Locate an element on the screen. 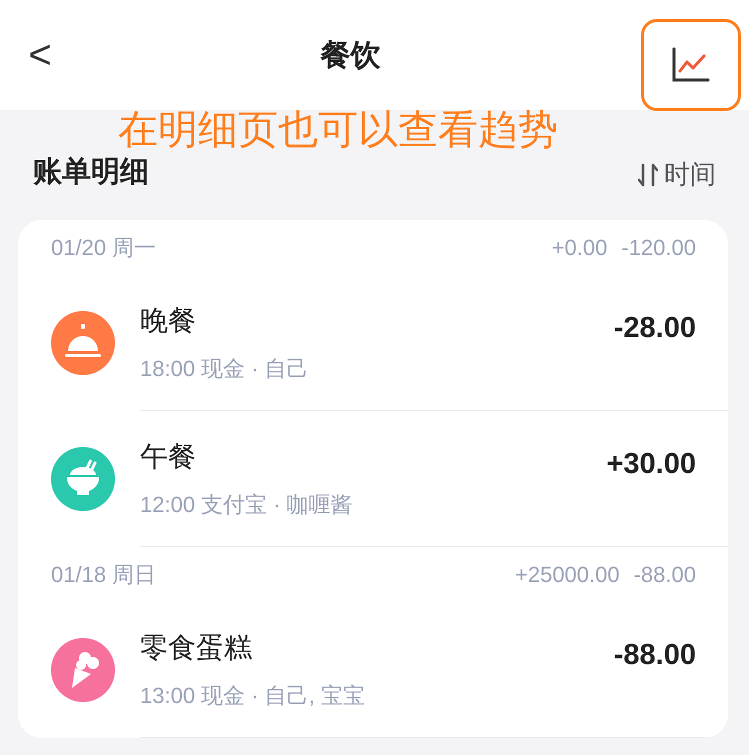  group-expense: -88.00 is located at coordinates (665, 575).